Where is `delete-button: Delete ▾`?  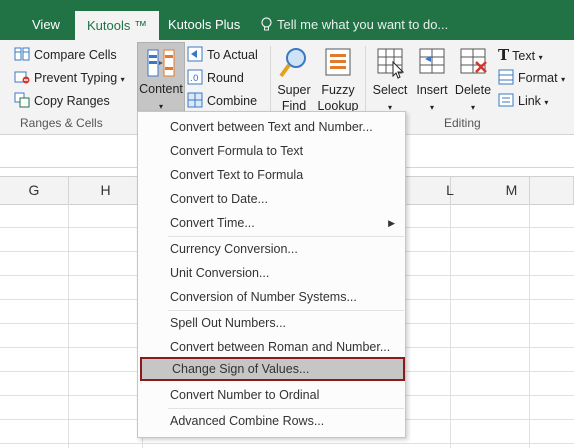
delete-button: Delete ▾ is located at coordinates (473, 81).